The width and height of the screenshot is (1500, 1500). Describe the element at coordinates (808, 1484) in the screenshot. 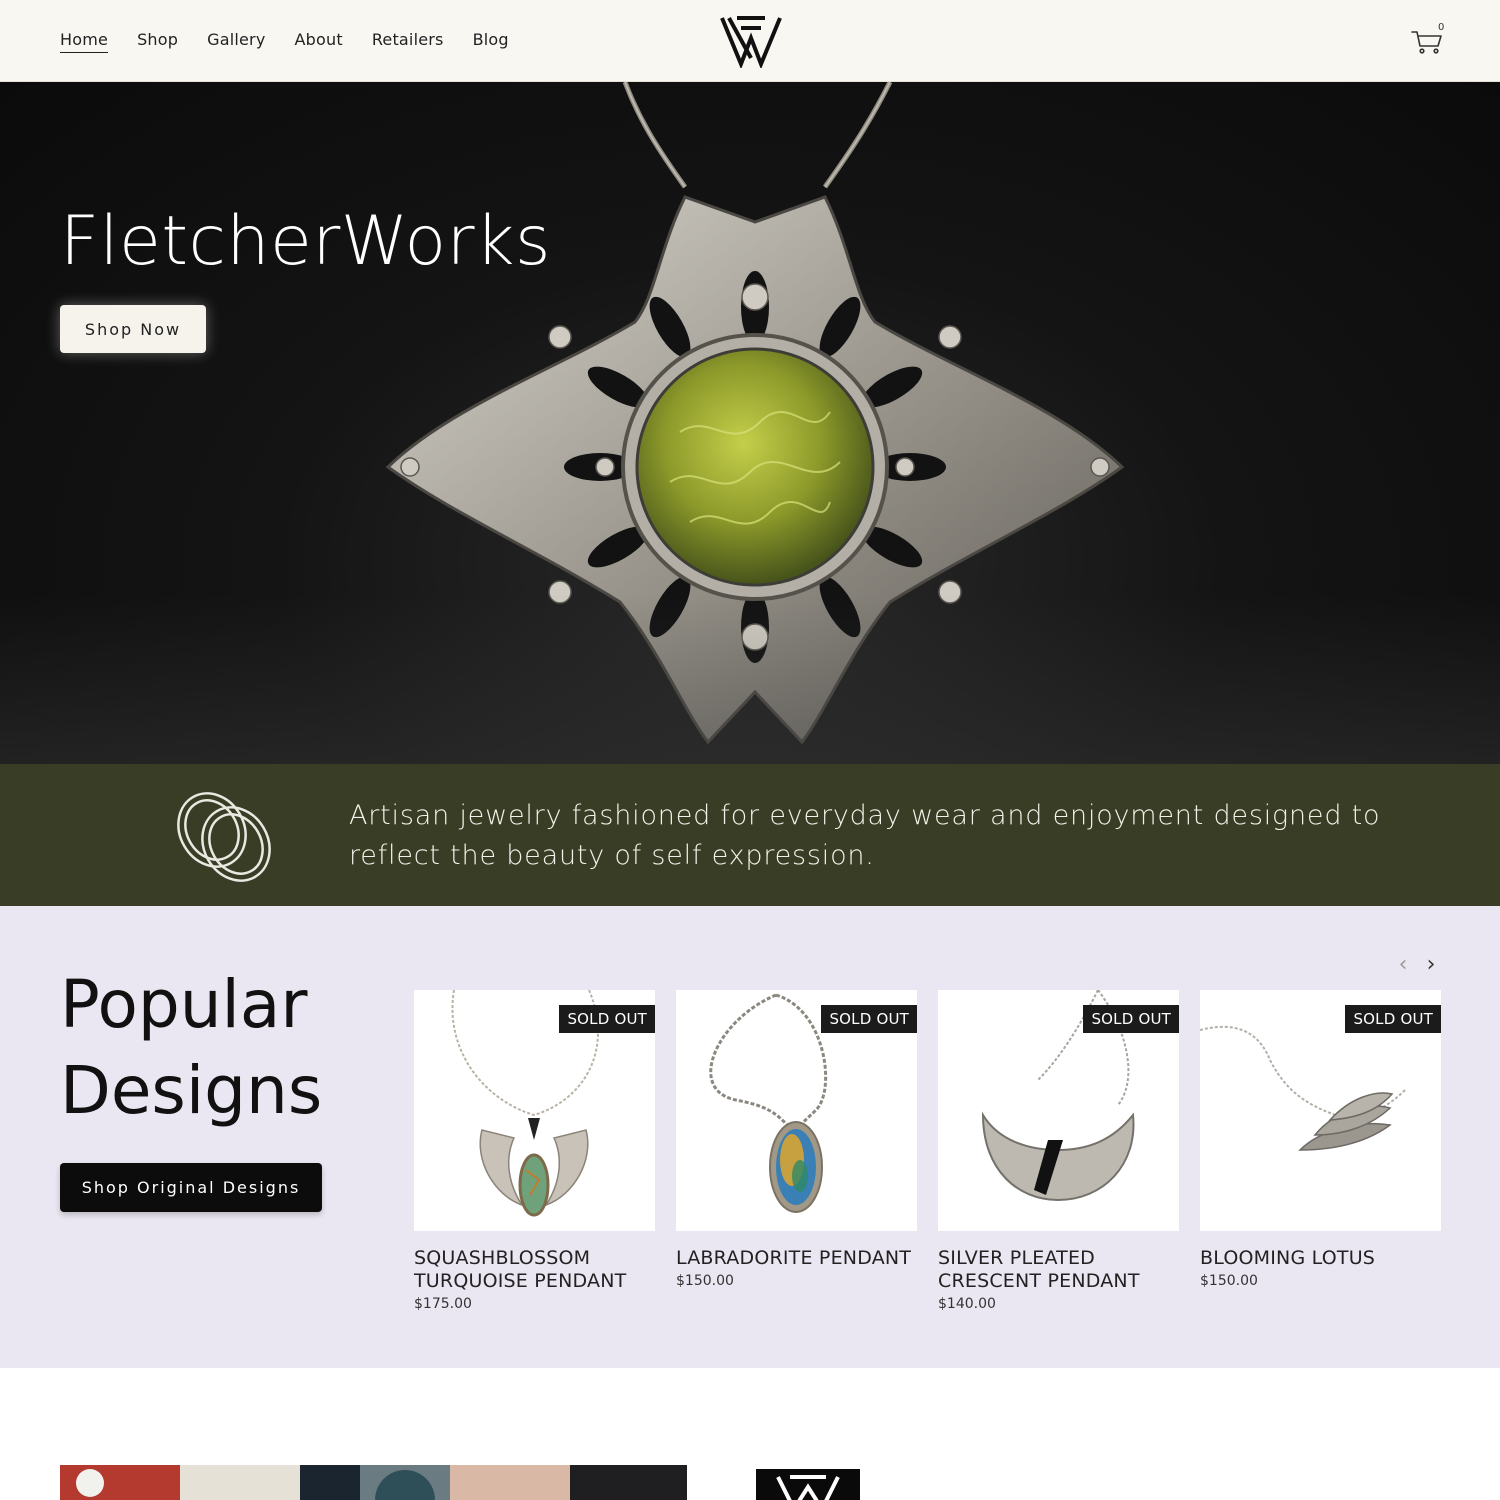

I see `fletcherworks-logo-tile` at that location.